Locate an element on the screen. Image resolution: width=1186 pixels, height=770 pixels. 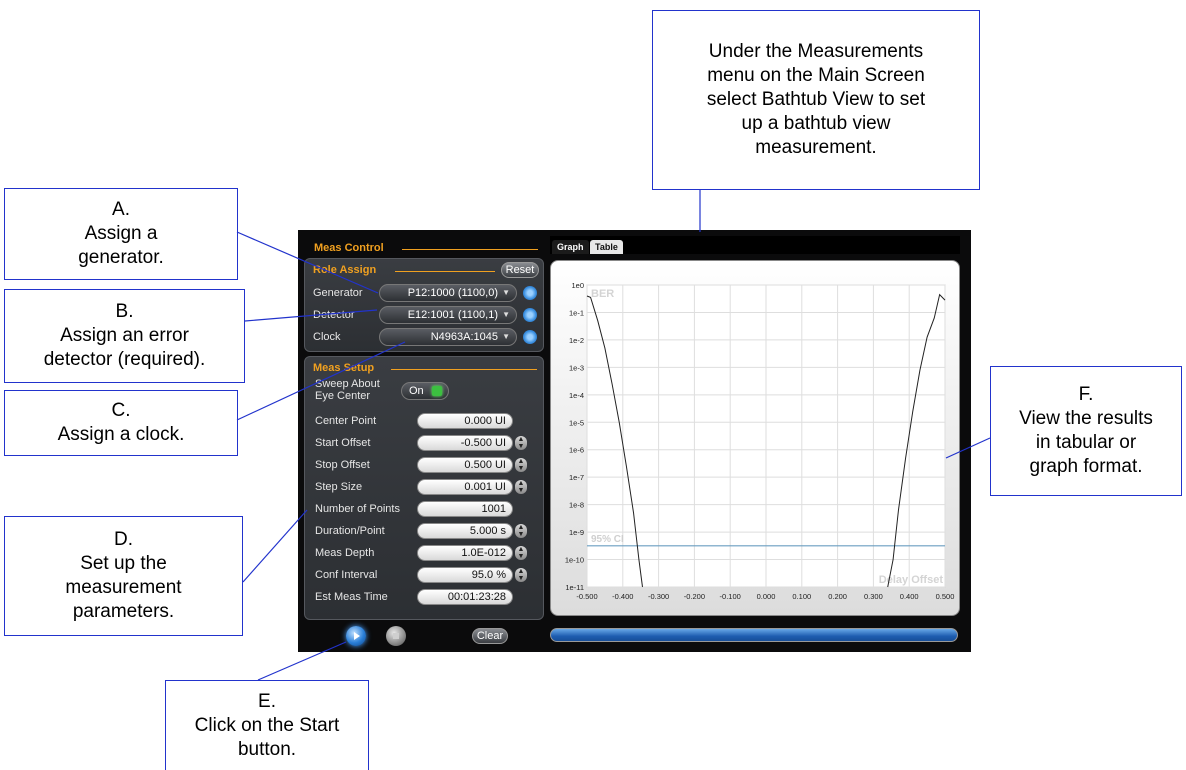
start-offset-field: -0.500 UI is located at coordinates (465, 443).